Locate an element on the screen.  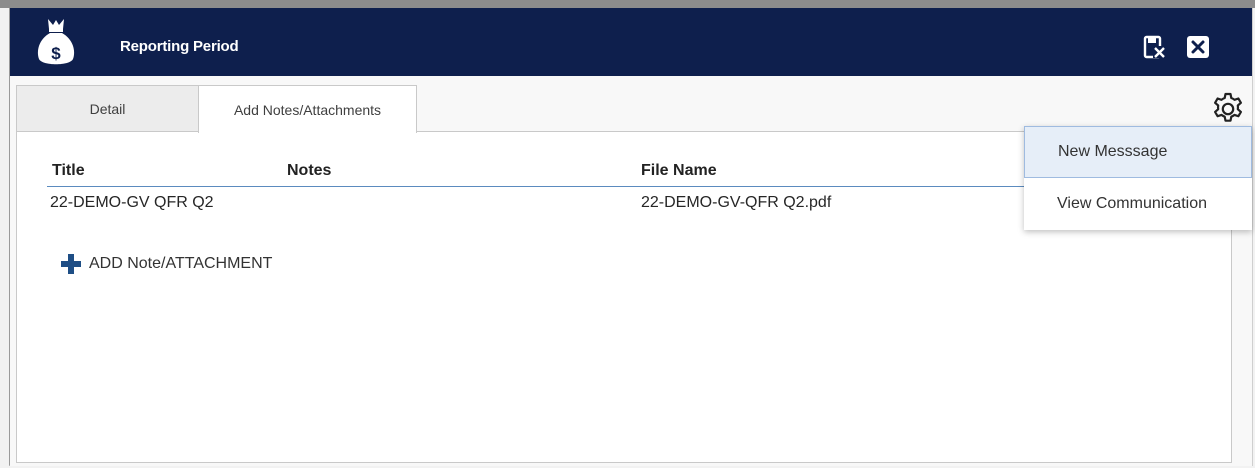
background-strip is located at coordinates (627, 4).